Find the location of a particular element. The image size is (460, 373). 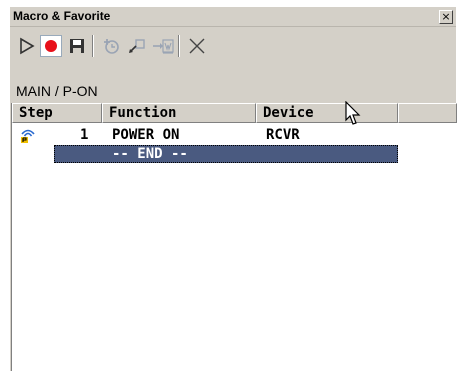

column-header-empty is located at coordinates (427, 113).